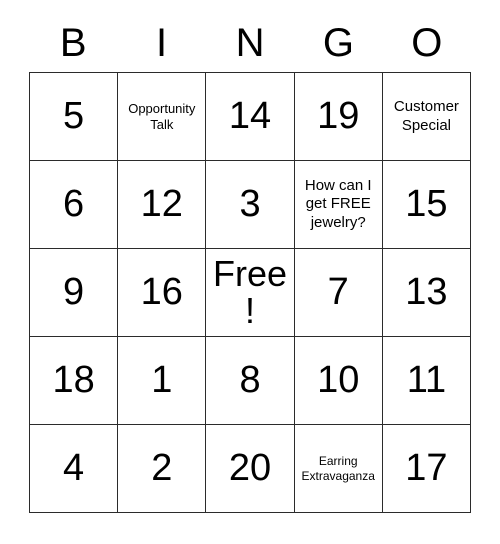 The width and height of the screenshot is (500, 544). Describe the element at coordinates (162, 43) in the screenshot. I see `bingo-header-letter-i: I` at that location.